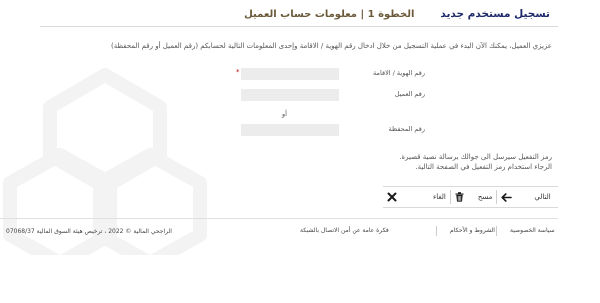  Describe the element at coordinates (406, 129) in the screenshot. I see `portfolio-label: رقم المحفظة` at that location.